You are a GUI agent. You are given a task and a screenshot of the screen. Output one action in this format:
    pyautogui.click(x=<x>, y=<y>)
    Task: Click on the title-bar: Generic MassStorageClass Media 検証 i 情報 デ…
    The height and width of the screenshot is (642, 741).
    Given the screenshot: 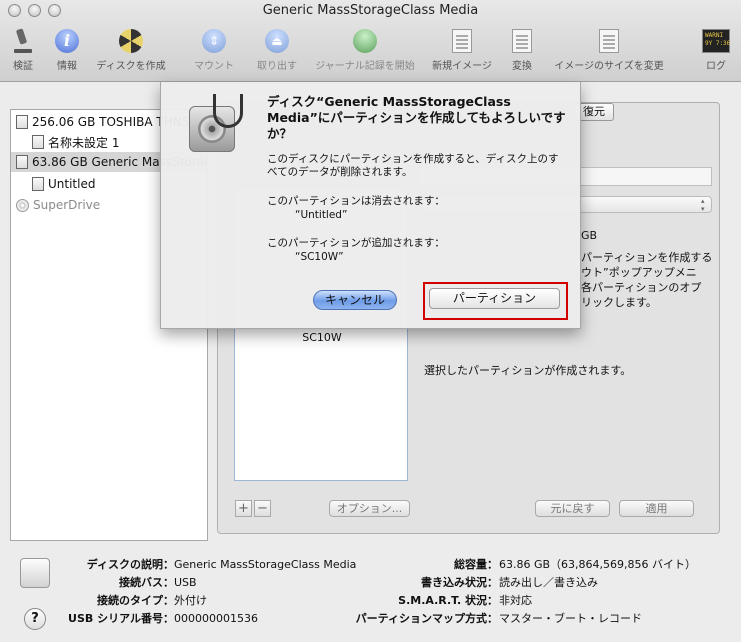 What is the action you would take?
    pyautogui.click(x=370, y=41)
    